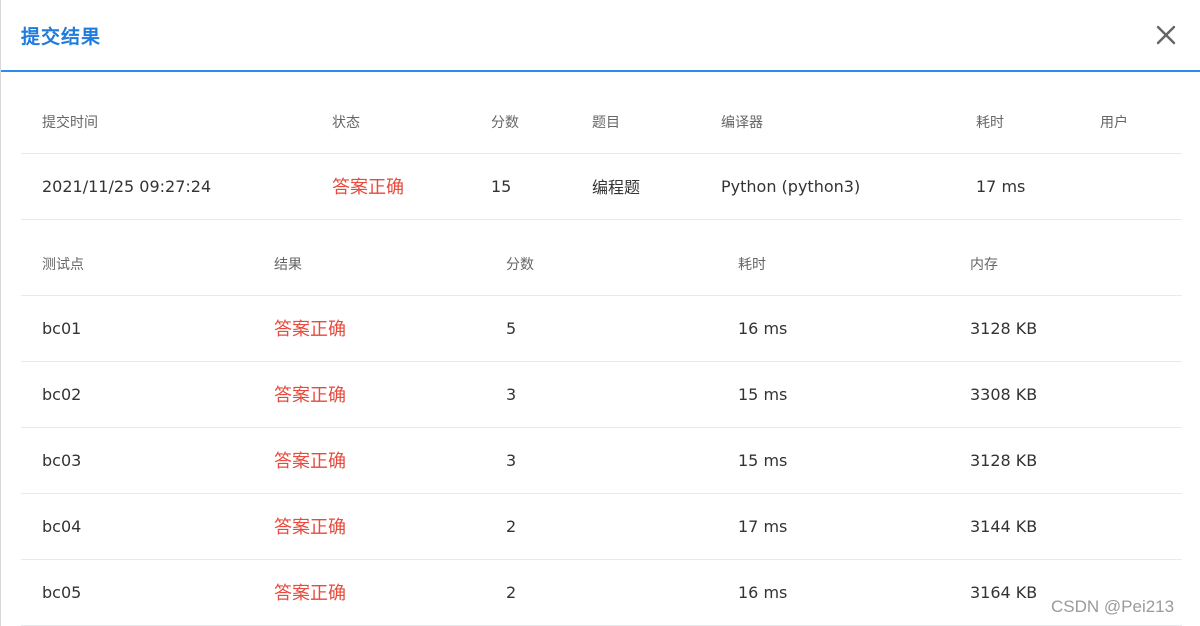 The height and width of the screenshot is (626, 1200). Describe the element at coordinates (62, 460) in the screenshot. I see `test-point: bc03` at that location.